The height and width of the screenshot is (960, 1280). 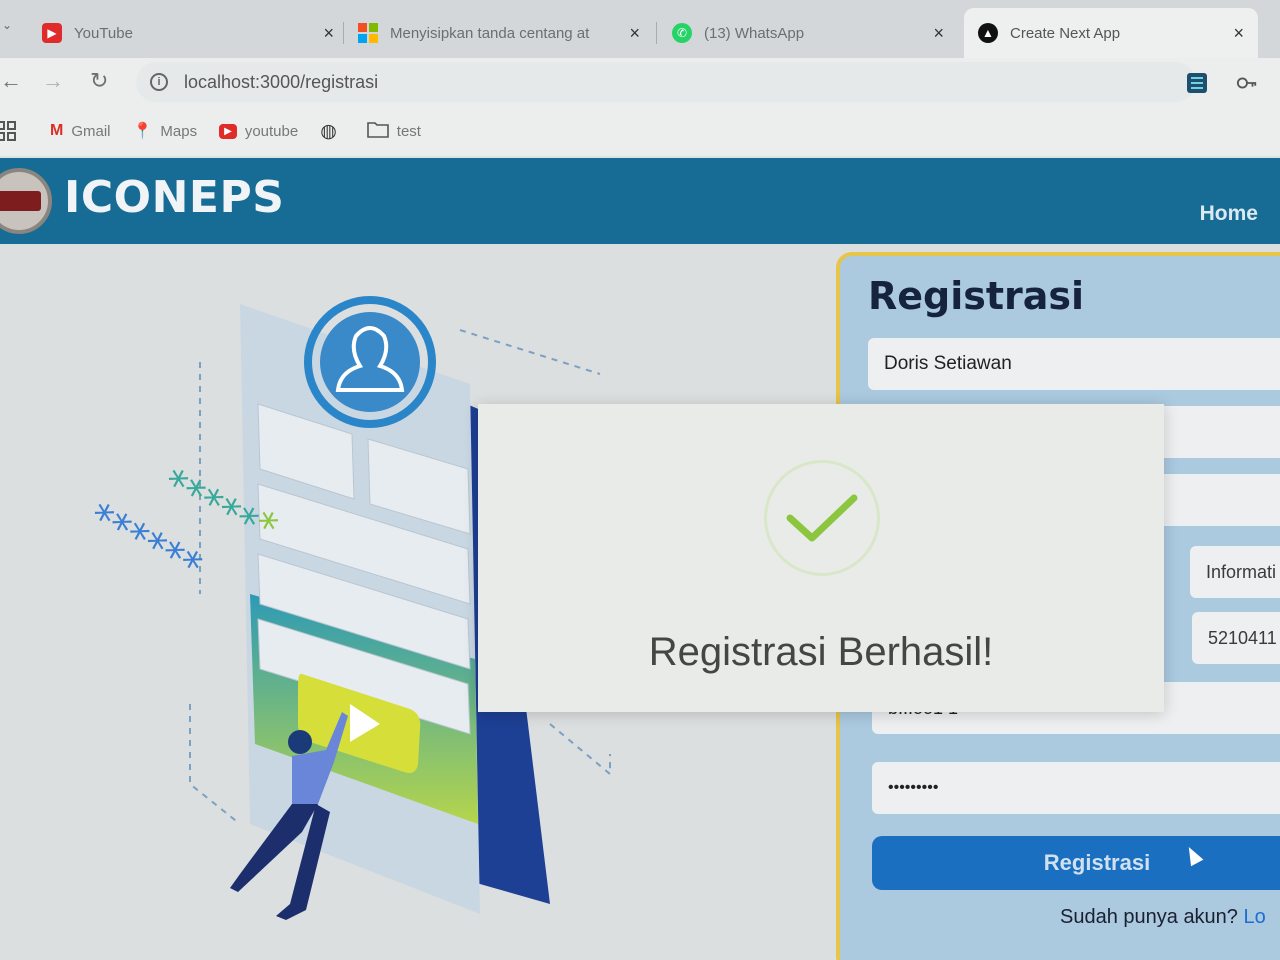 What do you see at coordinates (1236, 638) in the screenshot?
I see `nim-input: 5210411` at bounding box center [1236, 638].